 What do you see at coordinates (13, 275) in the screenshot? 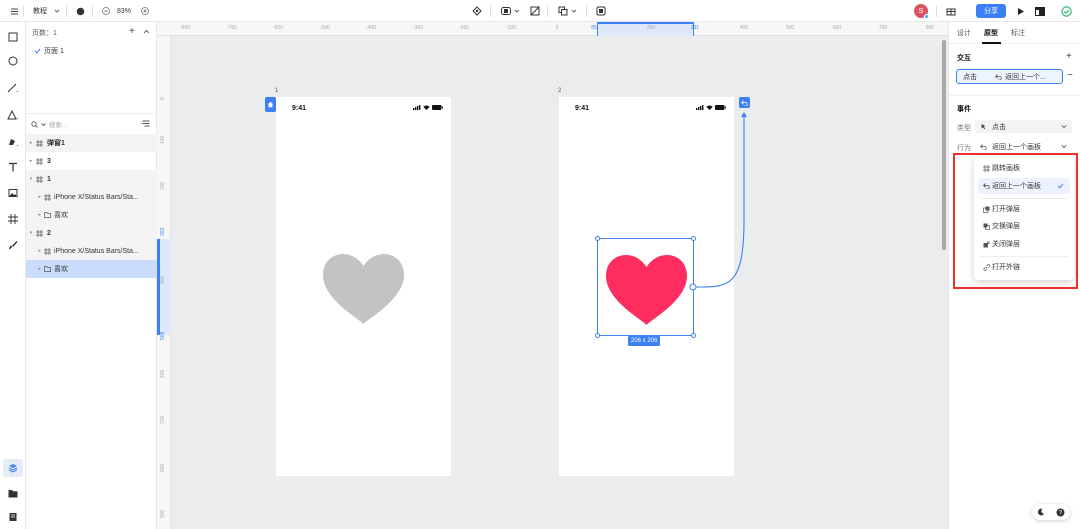
I see `tool-strip` at bounding box center [13, 275].